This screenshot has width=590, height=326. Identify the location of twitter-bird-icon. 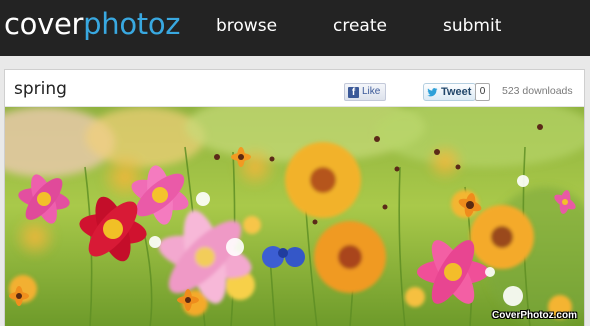
(432, 91).